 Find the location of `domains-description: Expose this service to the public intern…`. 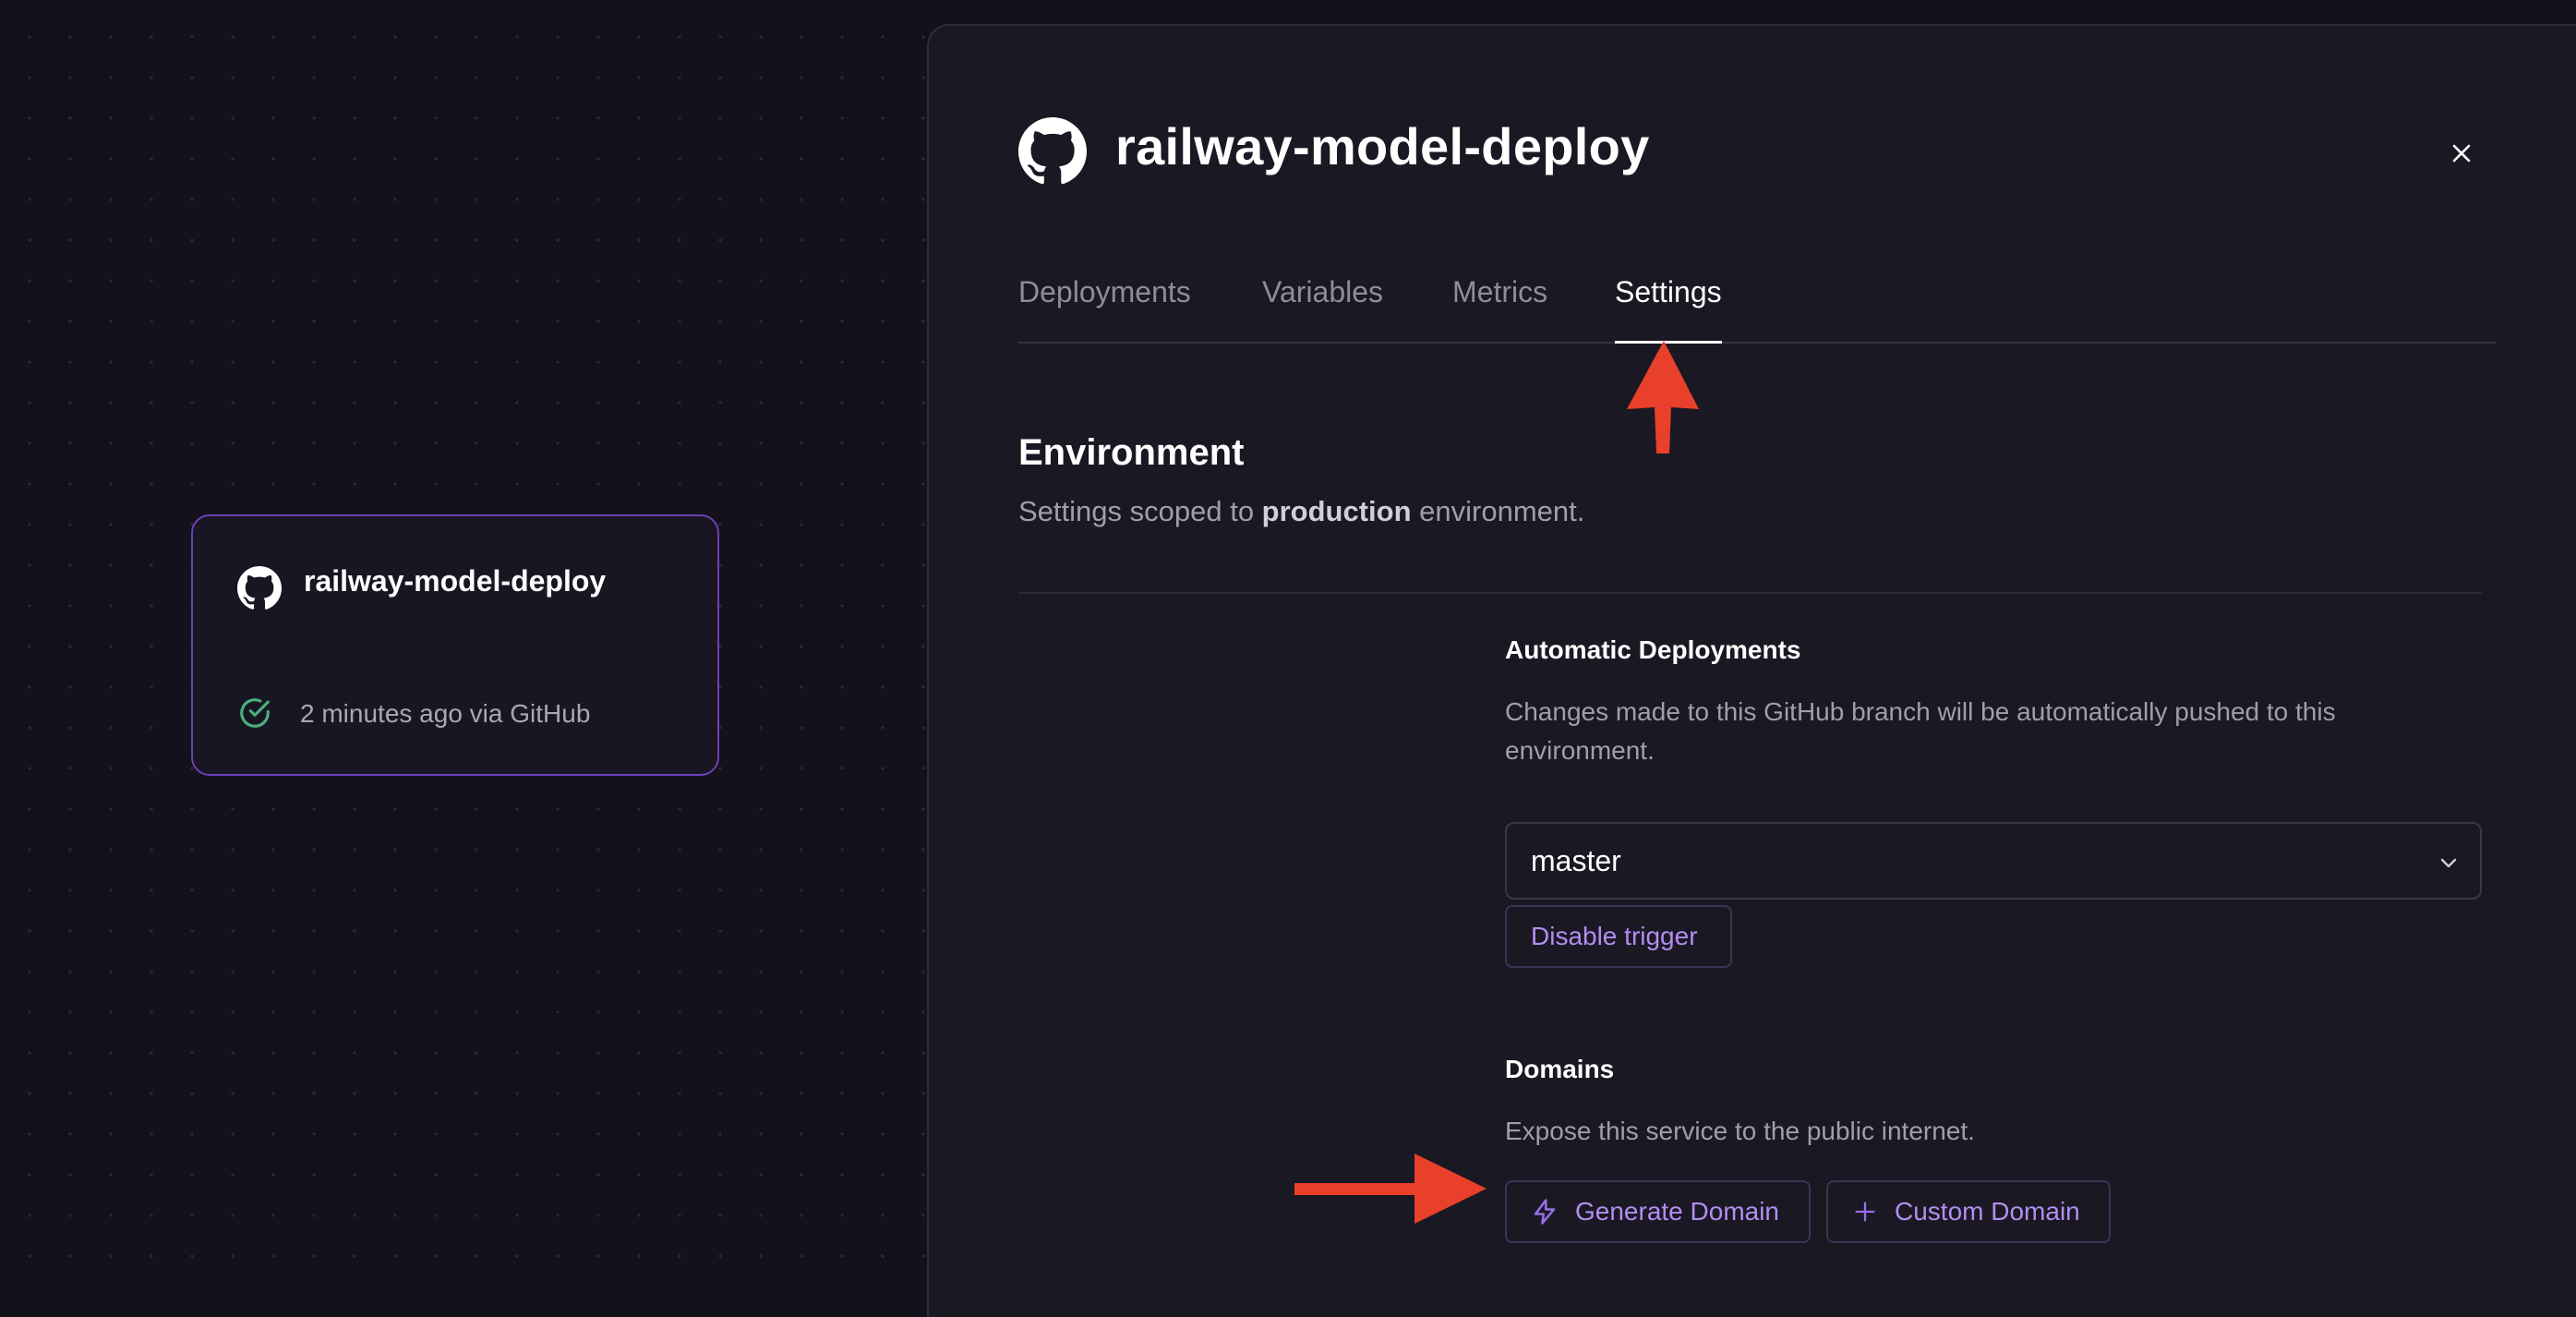

domains-description: Expose this service to the public intern… is located at coordinates (1740, 1131).